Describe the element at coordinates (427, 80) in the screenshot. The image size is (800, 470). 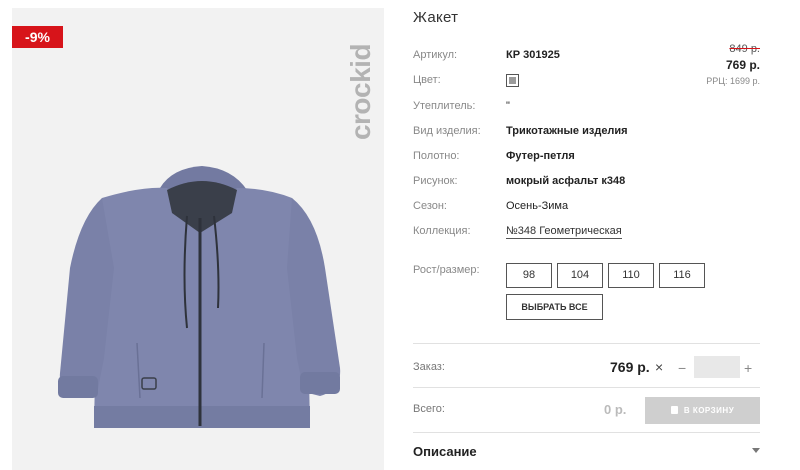
I see `spec-label-color: Цвет:` at that location.